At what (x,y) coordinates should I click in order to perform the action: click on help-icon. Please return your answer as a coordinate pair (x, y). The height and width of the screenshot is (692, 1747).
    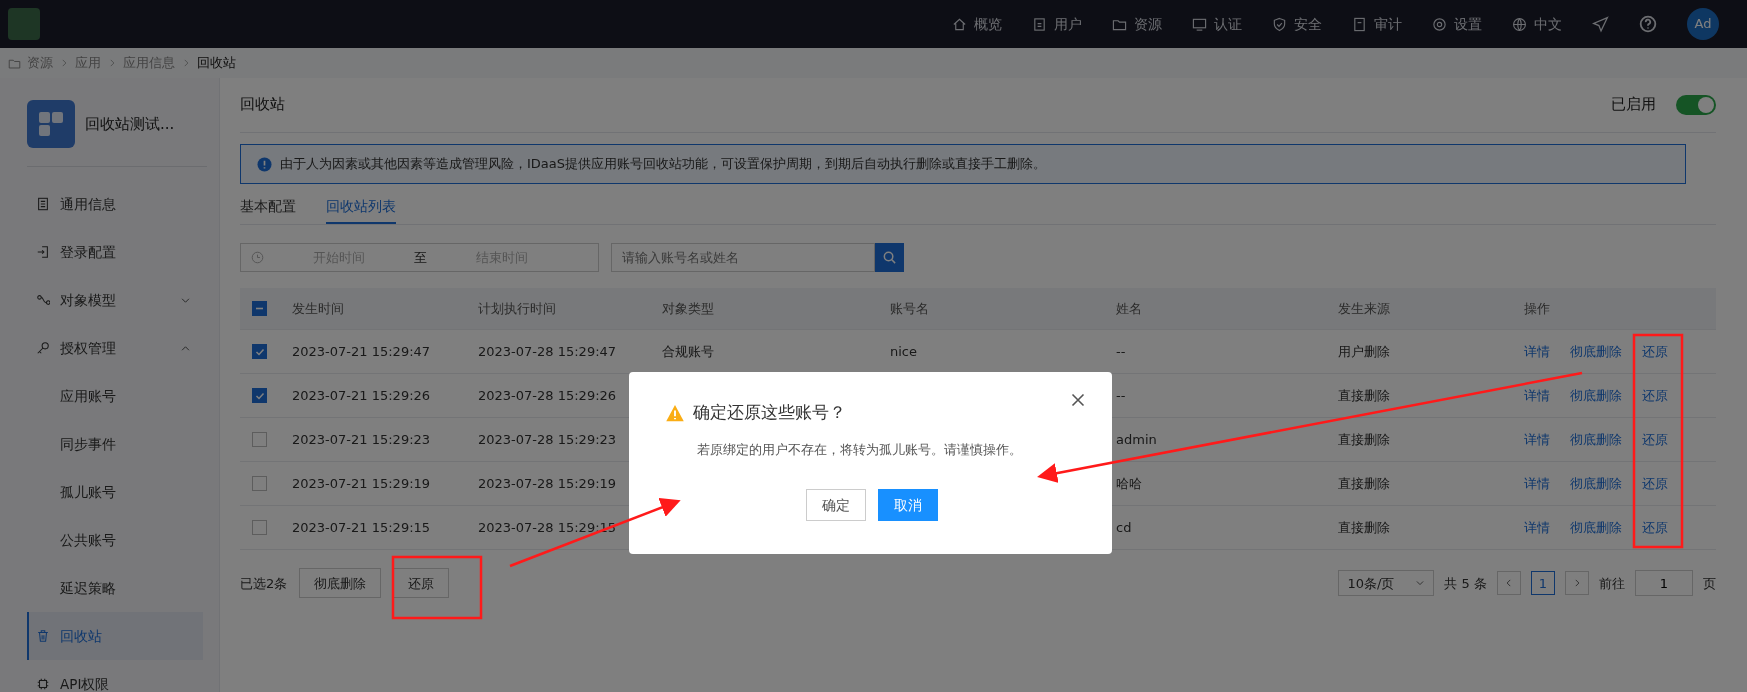
    Looking at the image, I should click on (1648, 24).